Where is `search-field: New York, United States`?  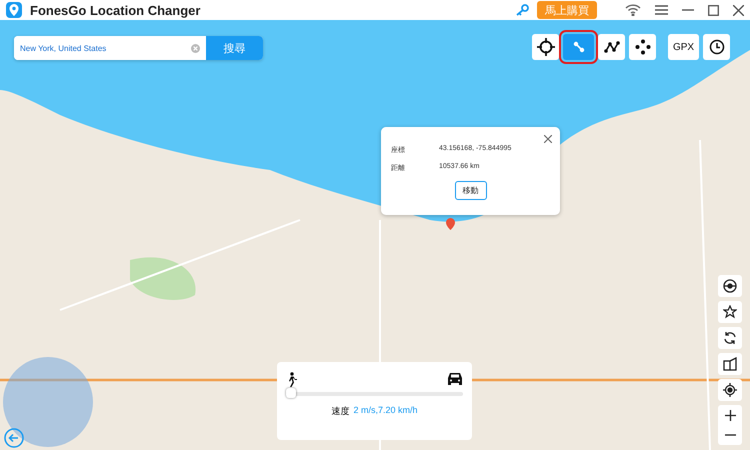
search-field: New York, United States is located at coordinates (102, 48).